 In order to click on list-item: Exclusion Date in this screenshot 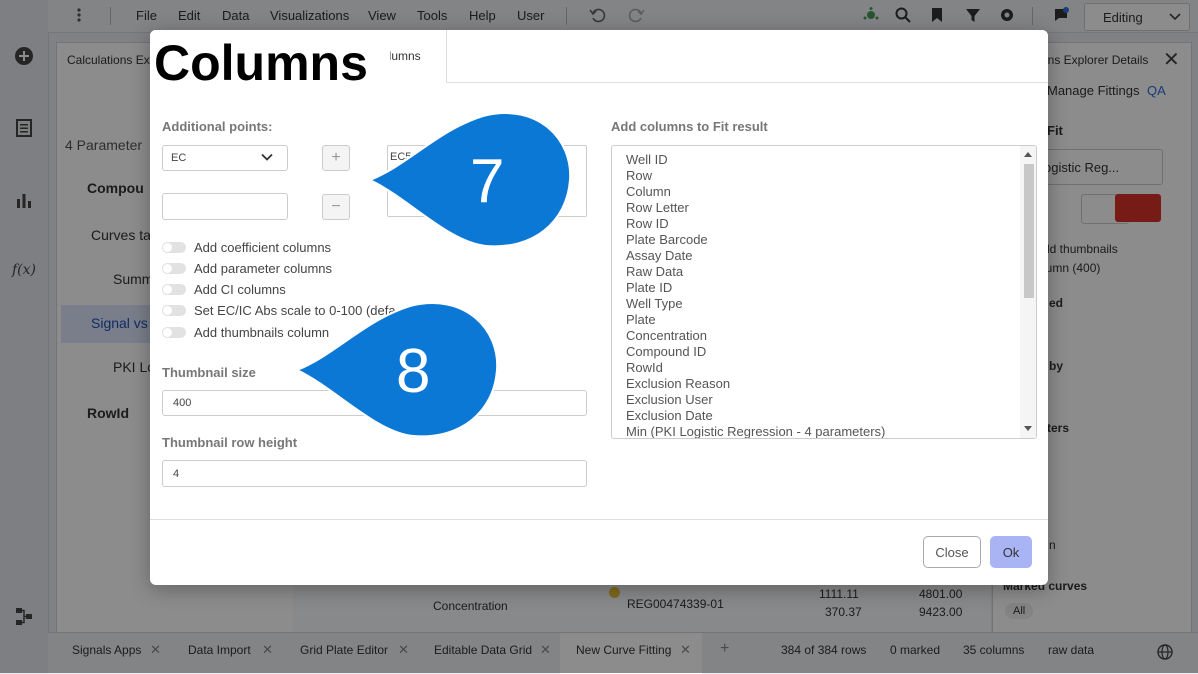, I will do `click(669, 415)`.